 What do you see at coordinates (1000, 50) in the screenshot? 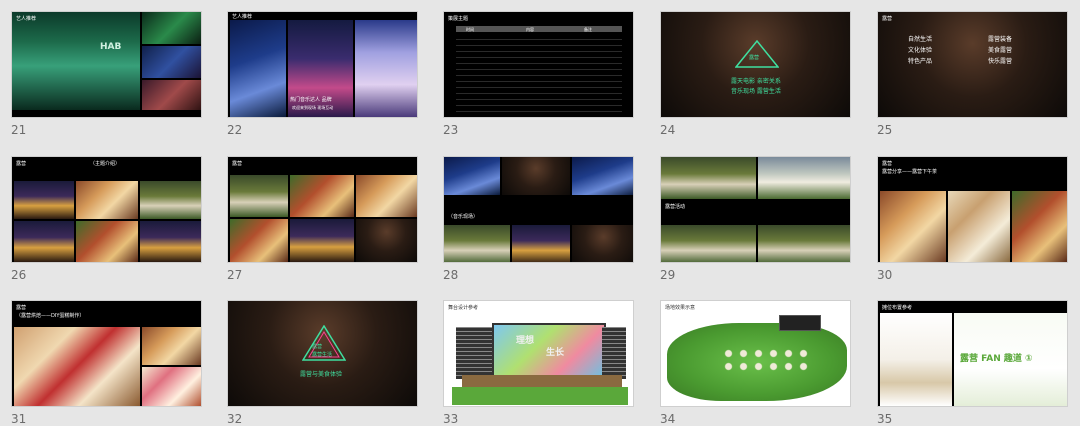
I see `slide-25-item-4: 美食露营` at bounding box center [1000, 50].